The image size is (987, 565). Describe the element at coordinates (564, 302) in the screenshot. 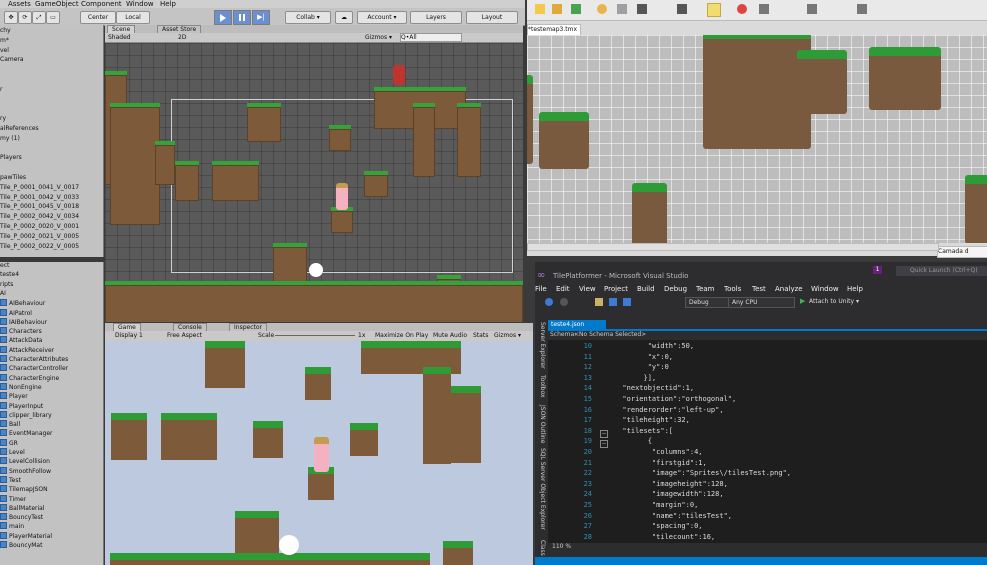

I see `forward-icon` at that location.